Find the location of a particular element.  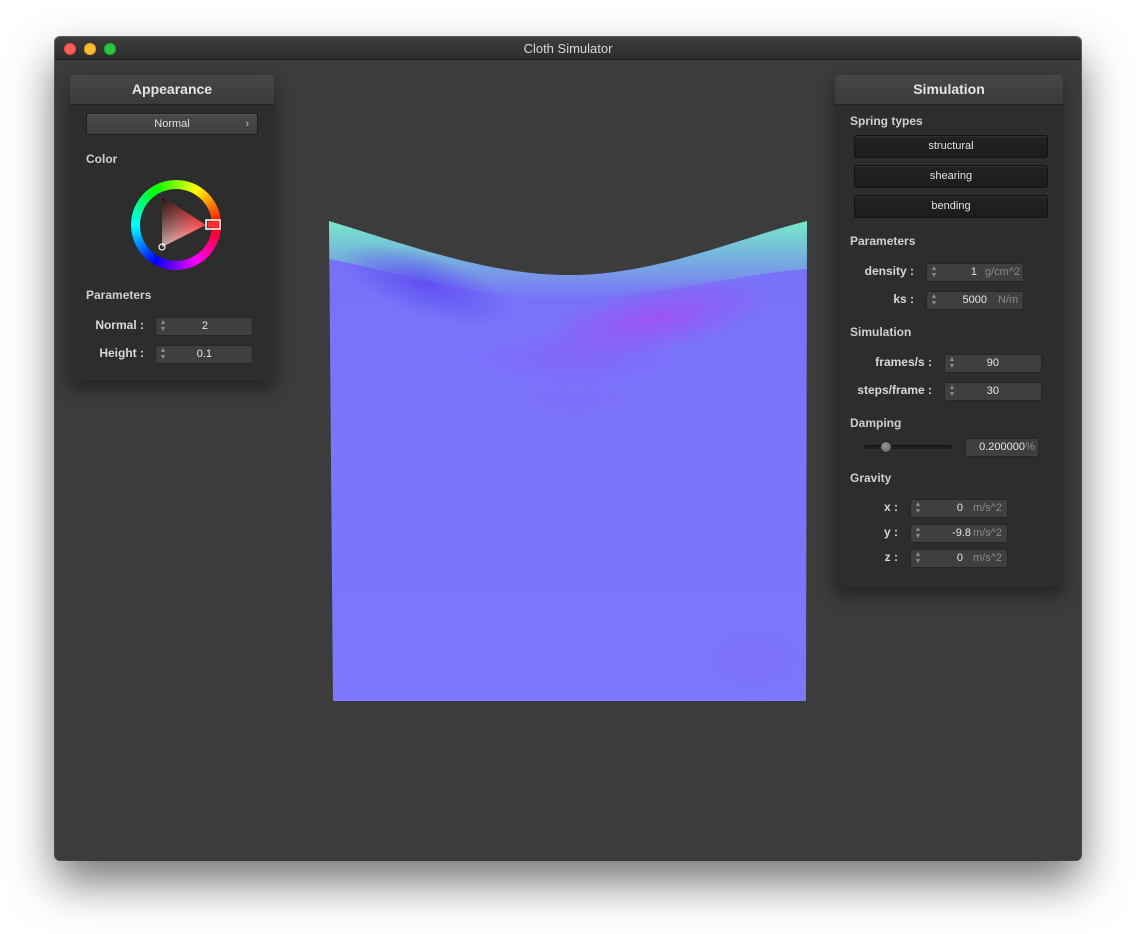

sim-parameters-label: Parameters is located at coordinates (883, 241).